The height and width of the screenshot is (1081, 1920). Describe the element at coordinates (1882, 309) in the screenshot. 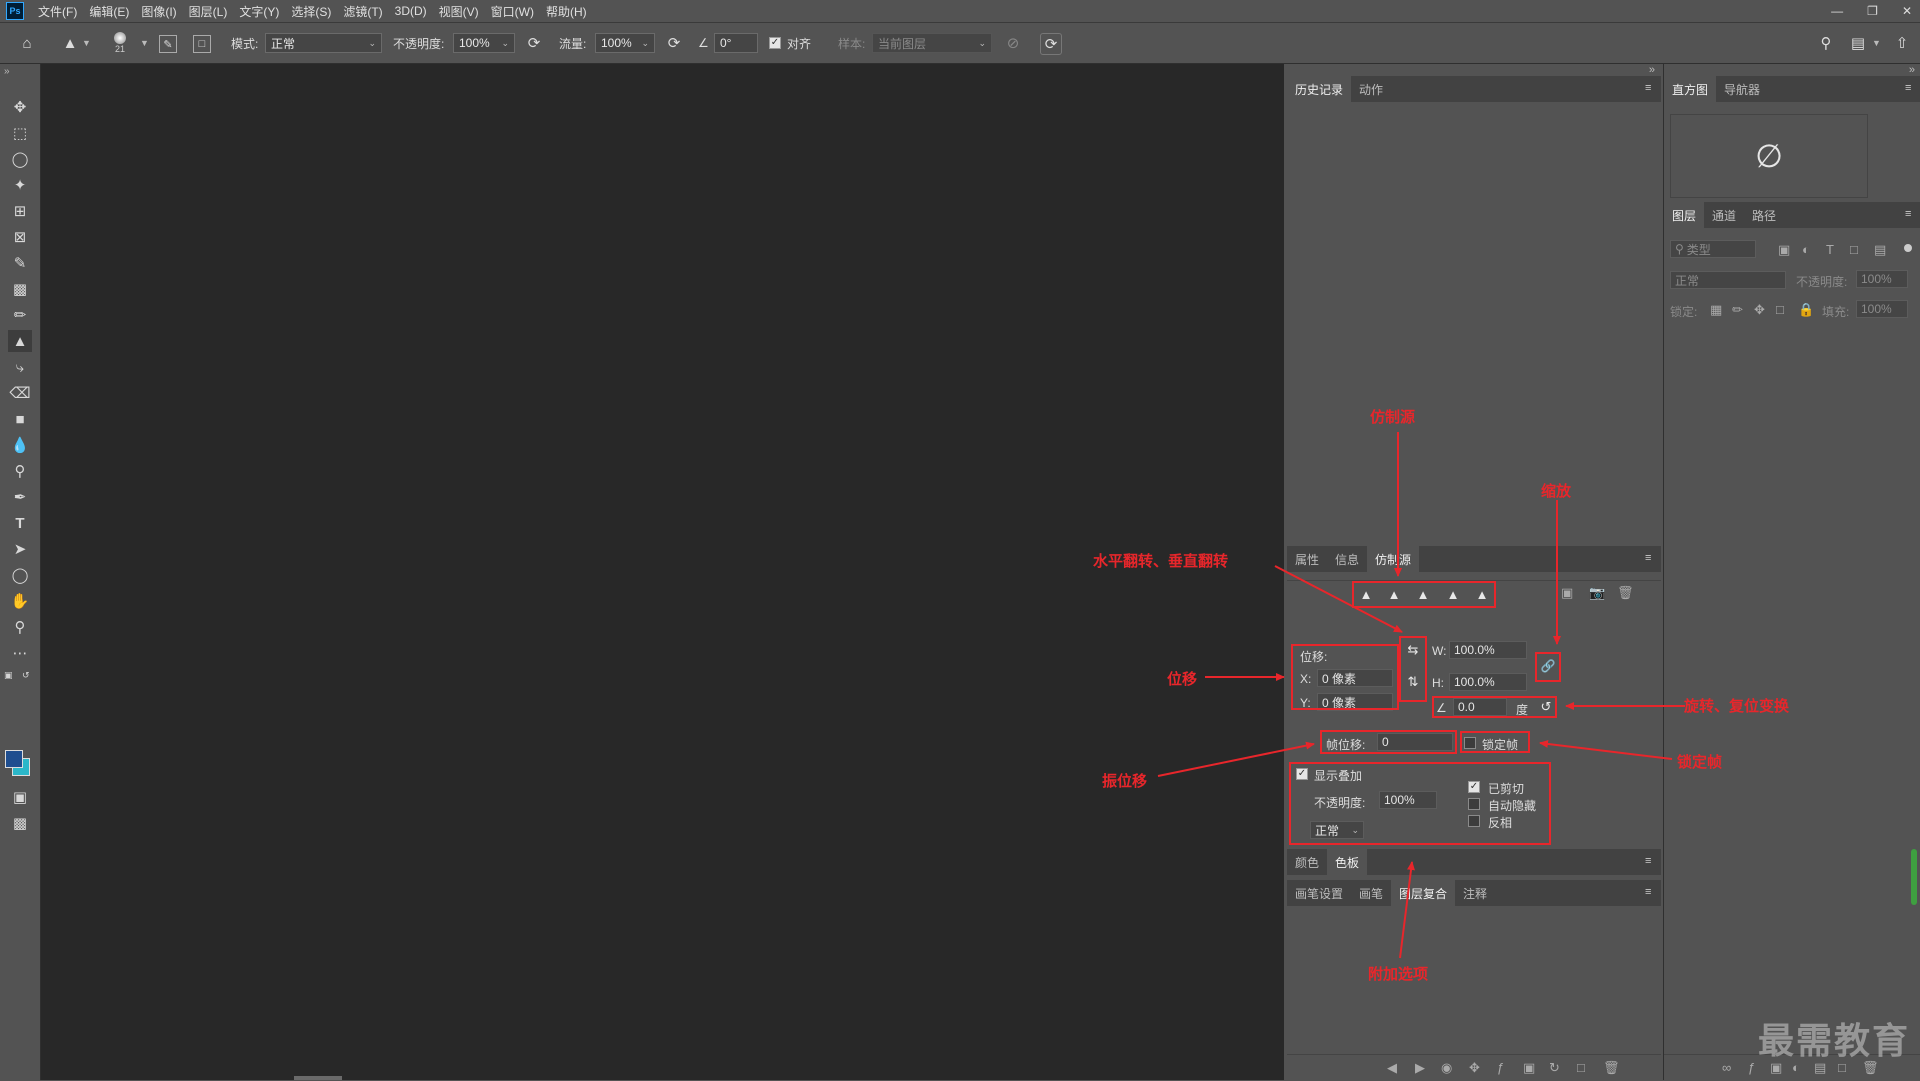

I see `fill-field: 100%` at that location.